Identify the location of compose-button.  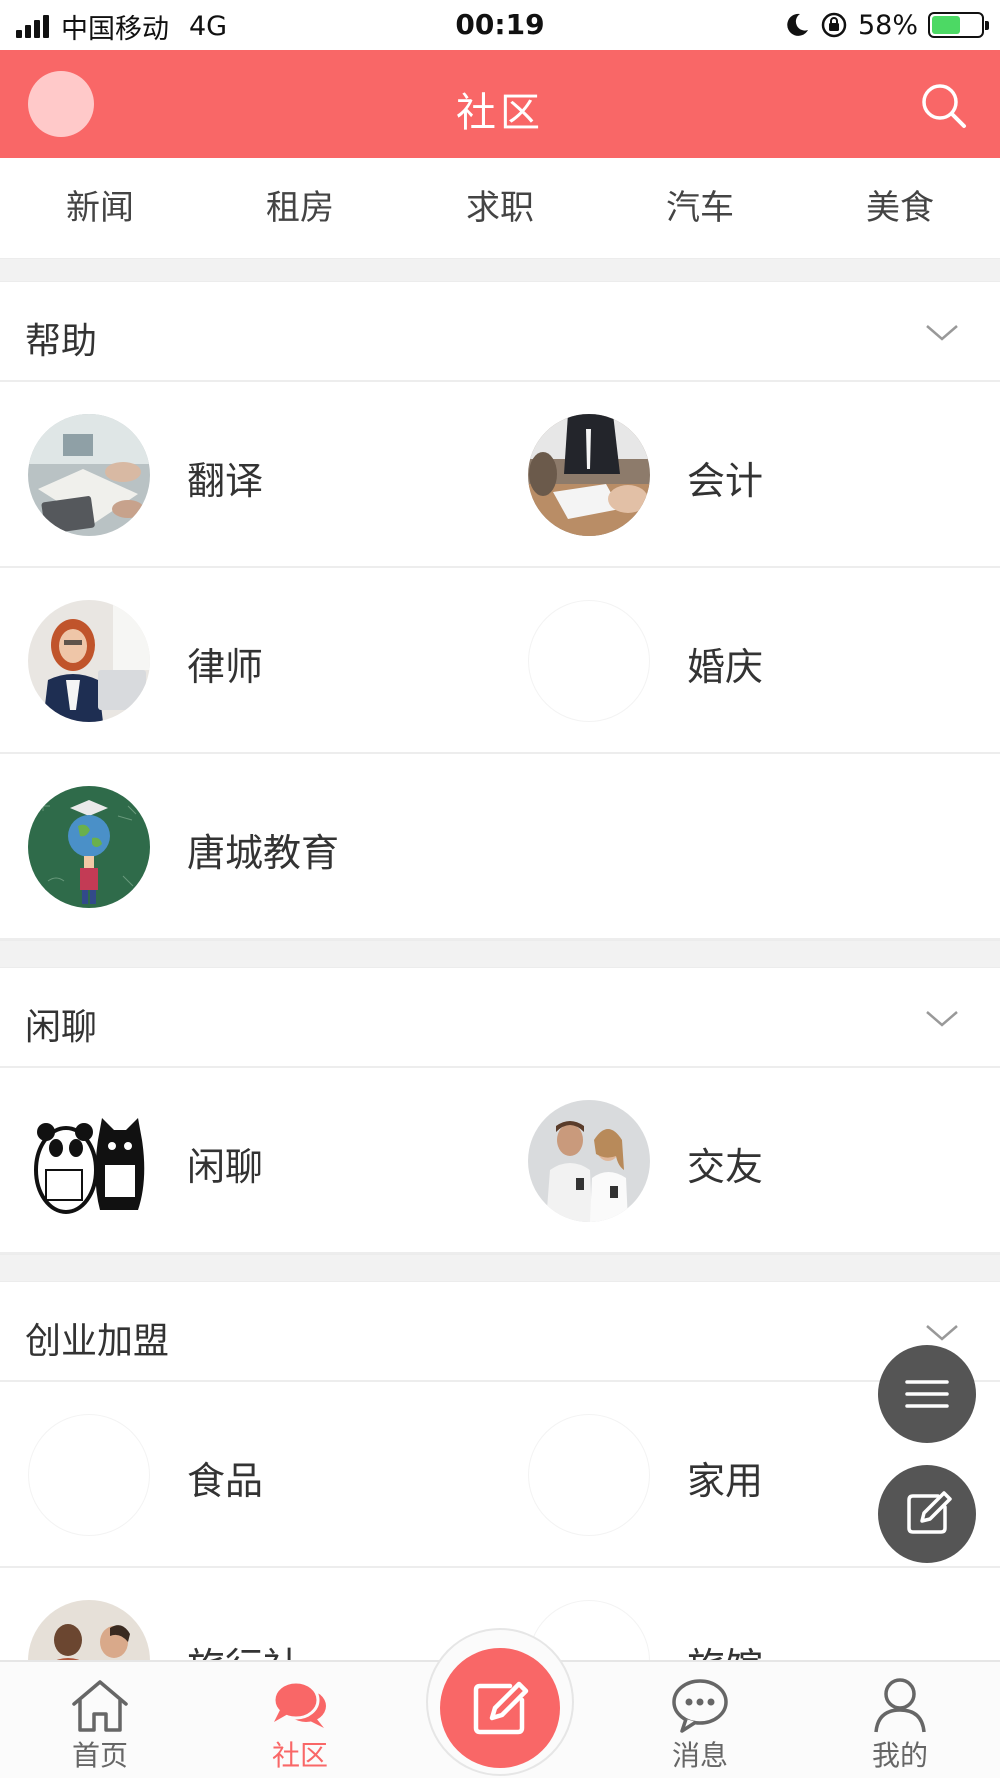
(500, 1708).